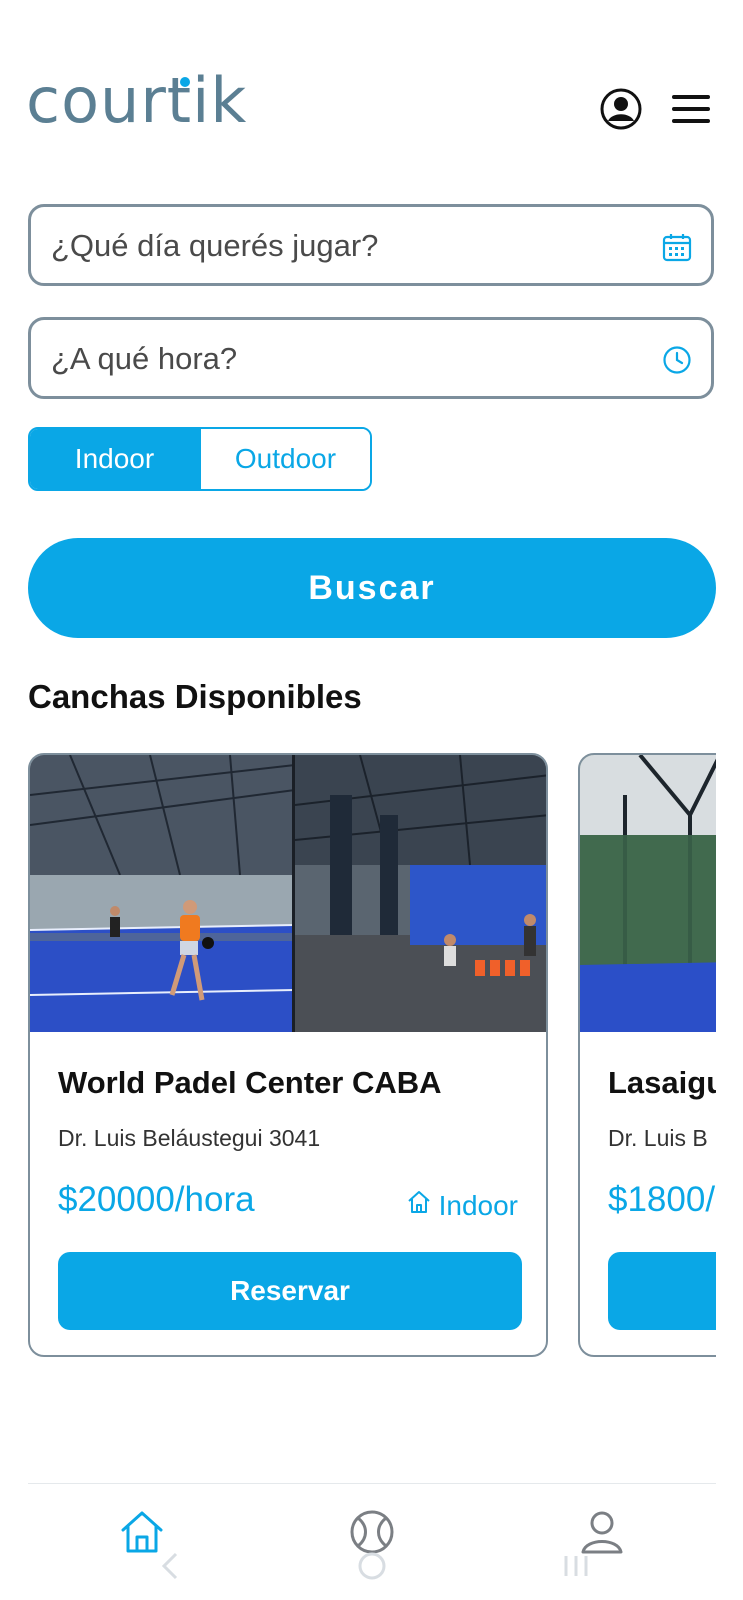  I want to click on toggle-indoor: Indoor, so click(114, 459).